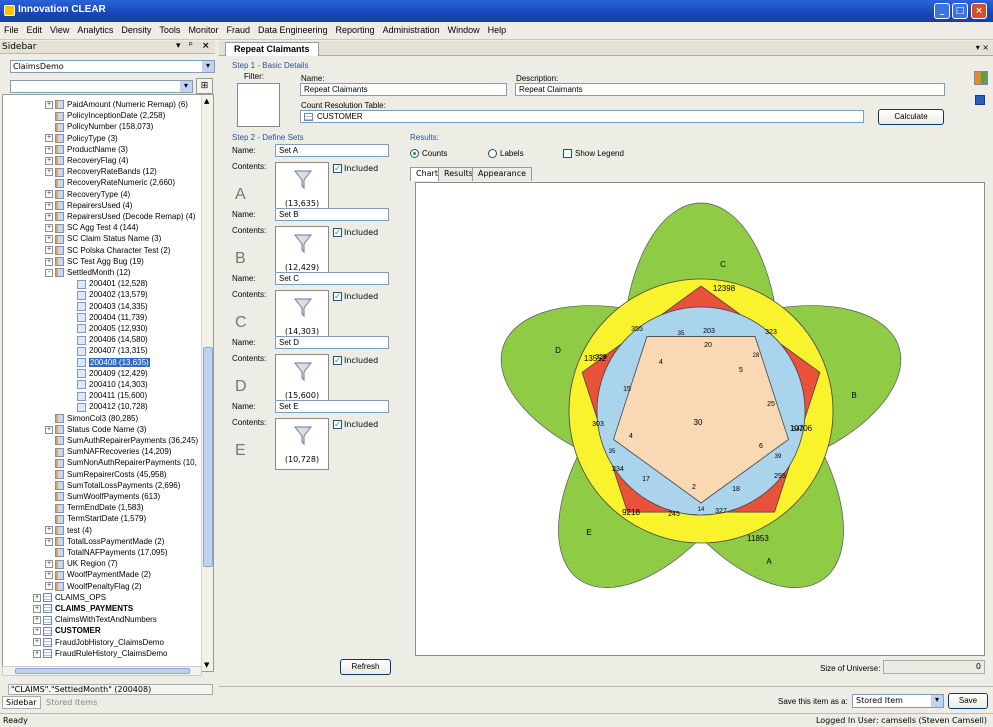 The height and width of the screenshot is (727, 993). What do you see at coordinates (502, 174) in the screenshot?
I see `tab-appearance: Appearance` at bounding box center [502, 174].